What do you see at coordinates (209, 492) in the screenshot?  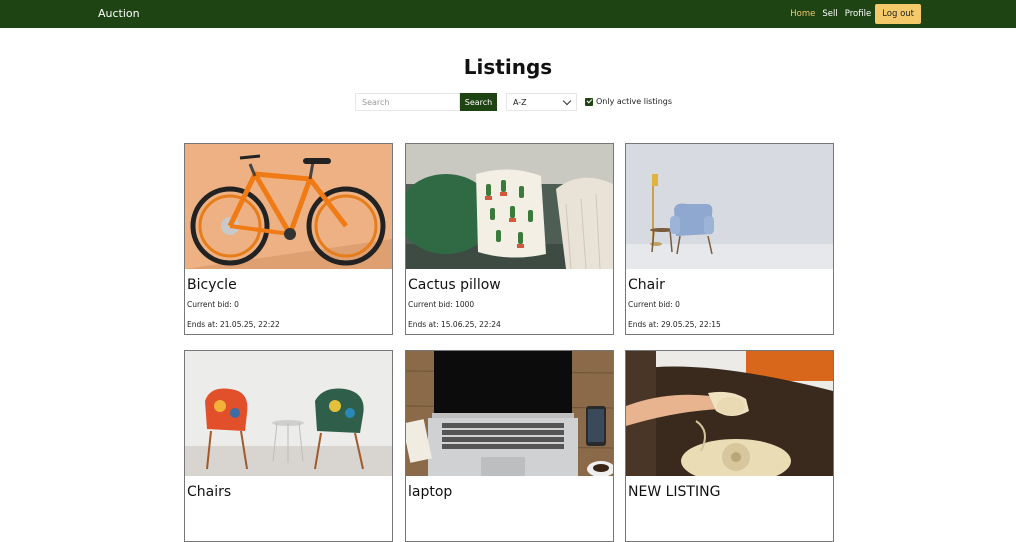 I see `listing-title: Chairs` at bounding box center [209, 492].